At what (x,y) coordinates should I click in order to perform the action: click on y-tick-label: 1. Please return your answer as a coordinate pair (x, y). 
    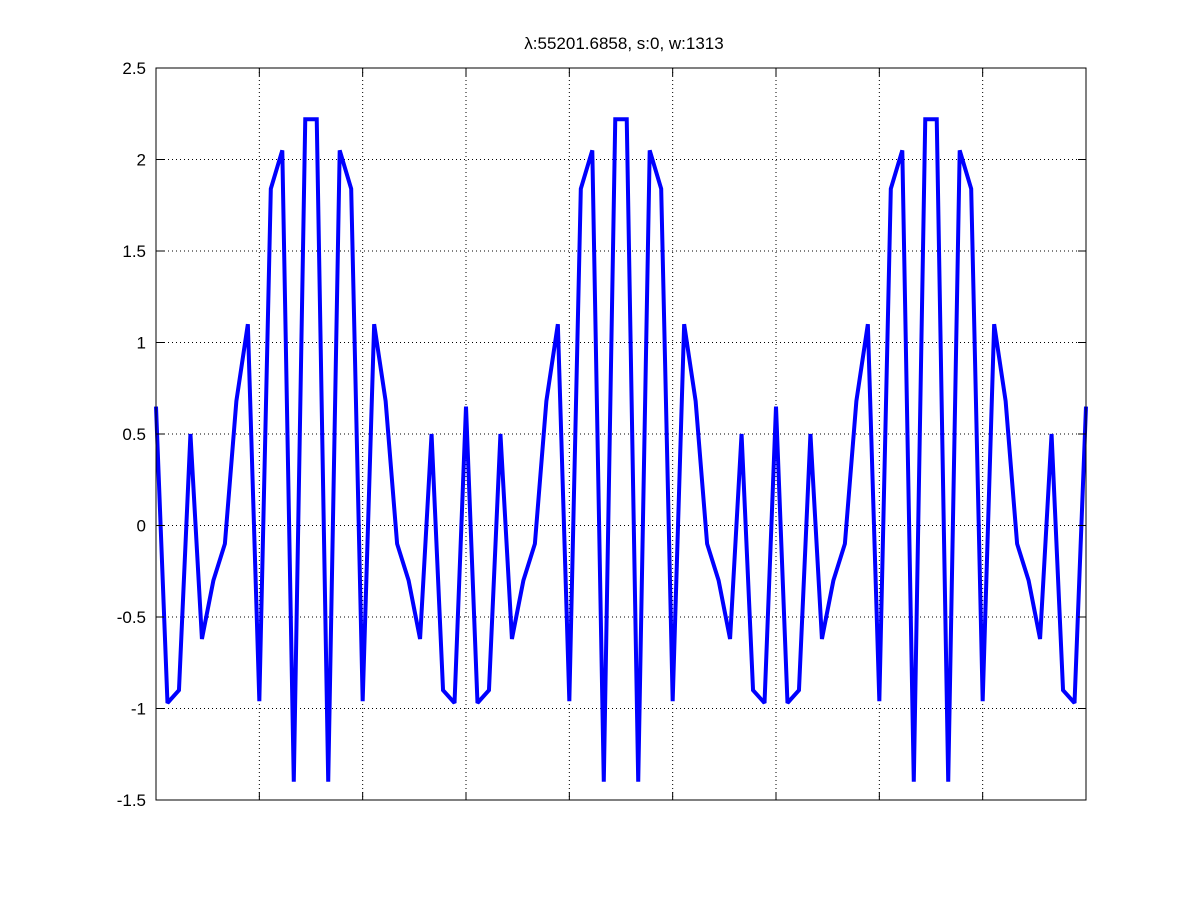
    Looking at the image, I should click on (141, 343).